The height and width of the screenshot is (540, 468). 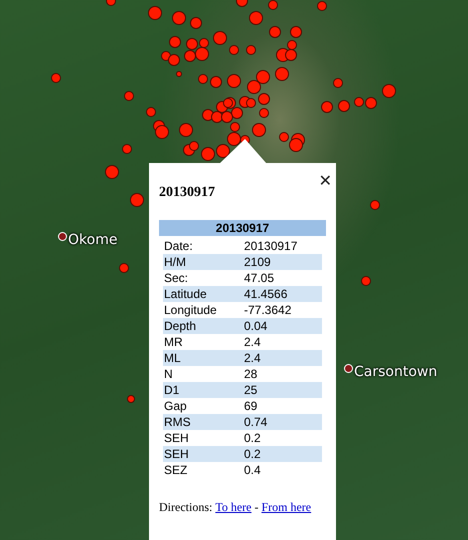 I want to click on table-cell-text: 20130917, so click(x=270, y=246).